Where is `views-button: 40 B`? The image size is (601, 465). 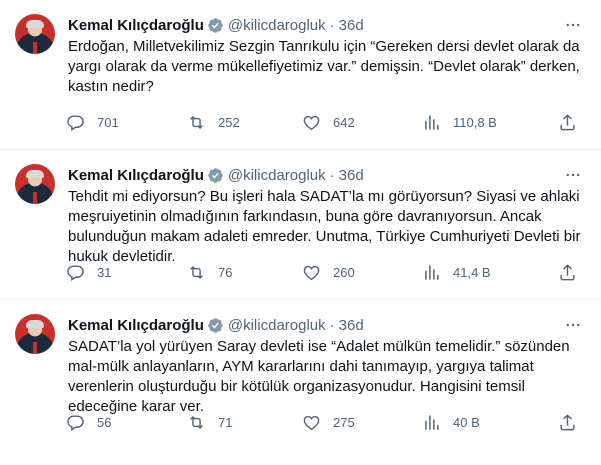 views-button: 40 B is located at coordinates (451, 422).